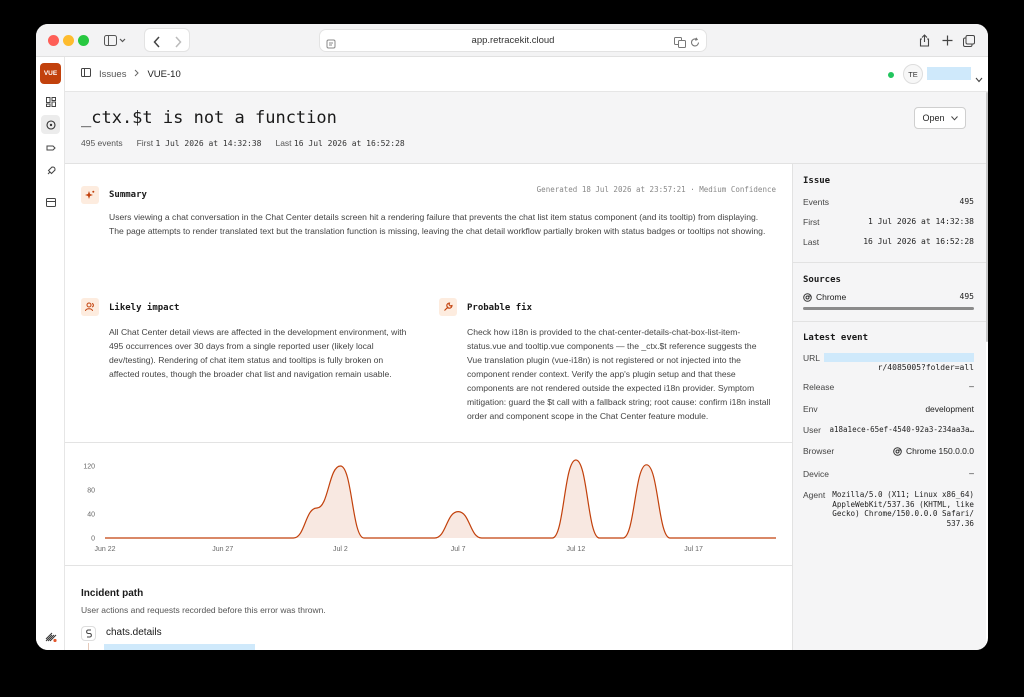 The image size is (1024, 697). Describe the element at coordinates (888, 474) in the screenshot. I see `device-row: Device —` at that location.